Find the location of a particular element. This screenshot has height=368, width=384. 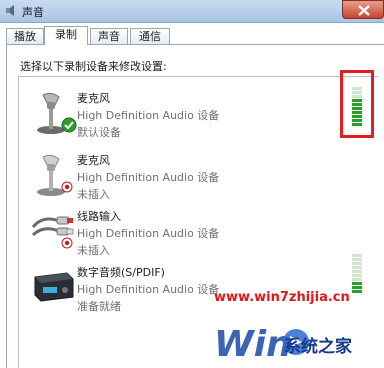

device-status: 默认设备 is located at coordinates (99, 132).